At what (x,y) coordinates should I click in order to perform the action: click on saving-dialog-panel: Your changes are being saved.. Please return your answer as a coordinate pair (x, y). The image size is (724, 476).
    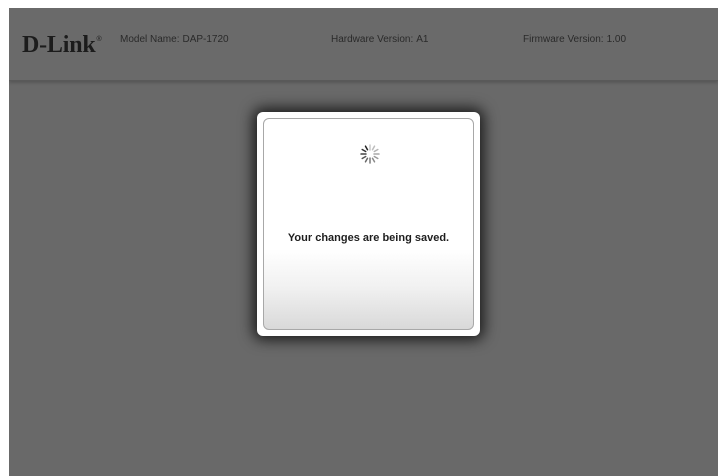
    Looking at the image, I should click on (368, 224).